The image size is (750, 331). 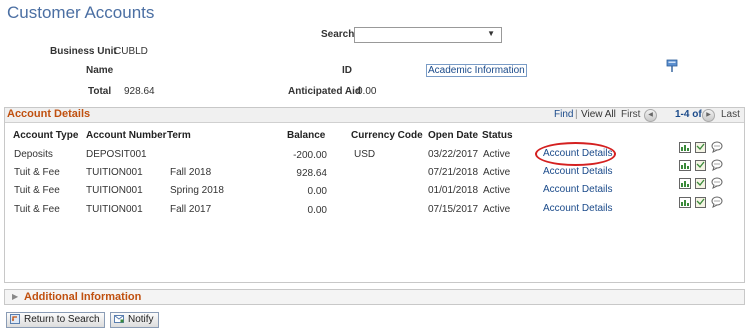 What do you see at coordinates (119, 319) in the screenshot?
I see `notify-icon` at bounding box center [119, 319].